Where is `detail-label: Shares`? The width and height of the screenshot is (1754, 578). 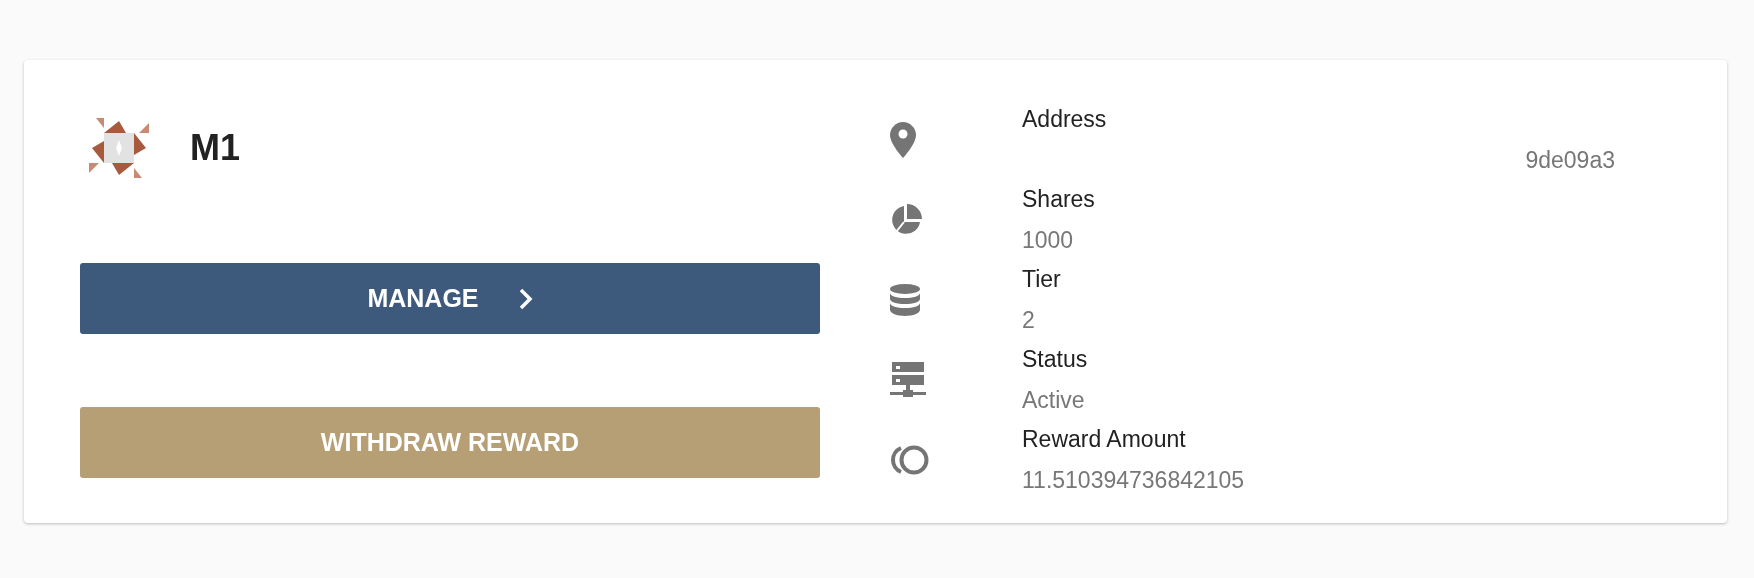 detail-label: Shares is located at coordinates (1059, 199).